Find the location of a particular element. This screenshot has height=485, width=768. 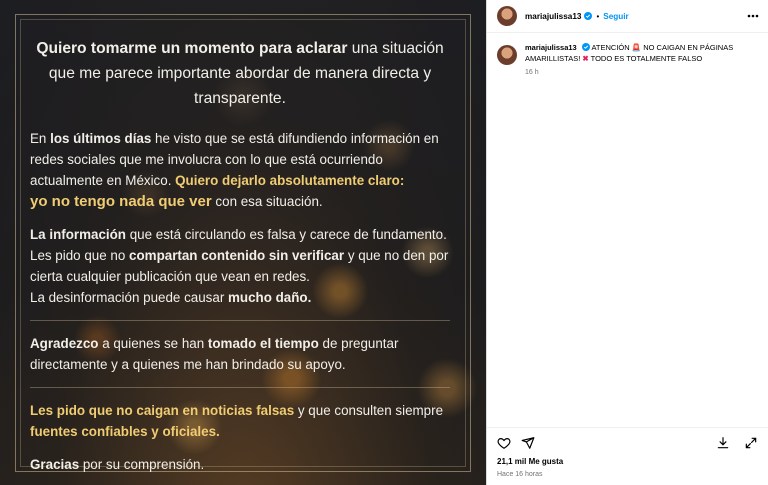

post-time: Hace 16 horas is located at coordinates (520, 474).